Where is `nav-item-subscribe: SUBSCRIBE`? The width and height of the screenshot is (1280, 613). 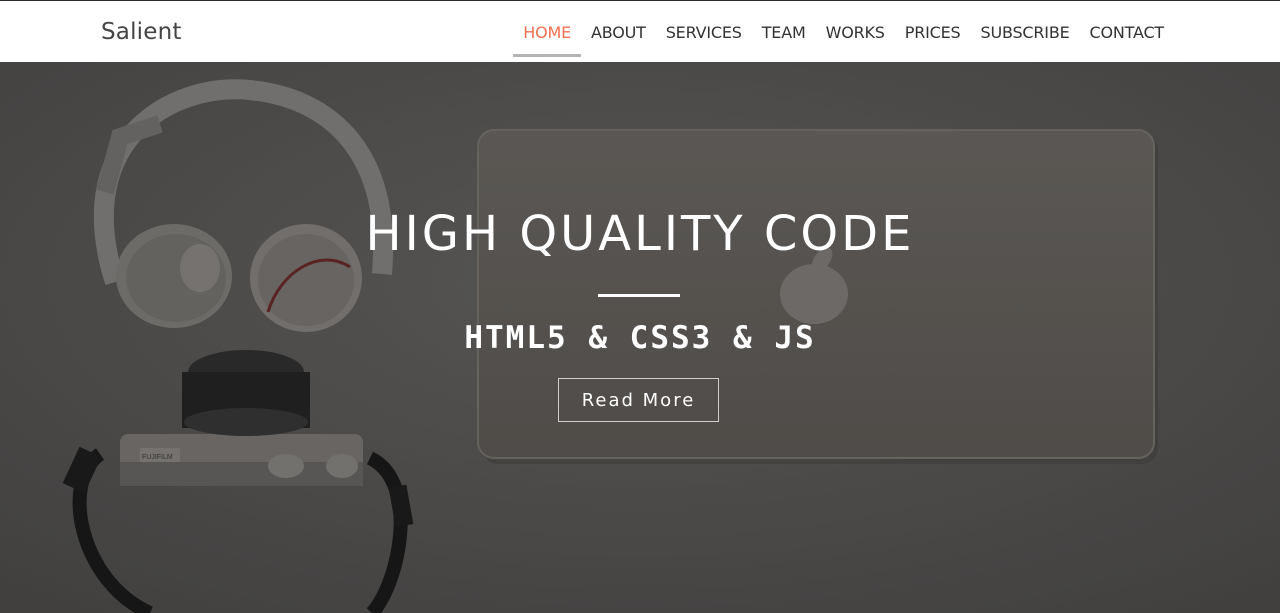
nav-item-subscribe: SUBSCRIBE is located at coordinates (1025, 32).